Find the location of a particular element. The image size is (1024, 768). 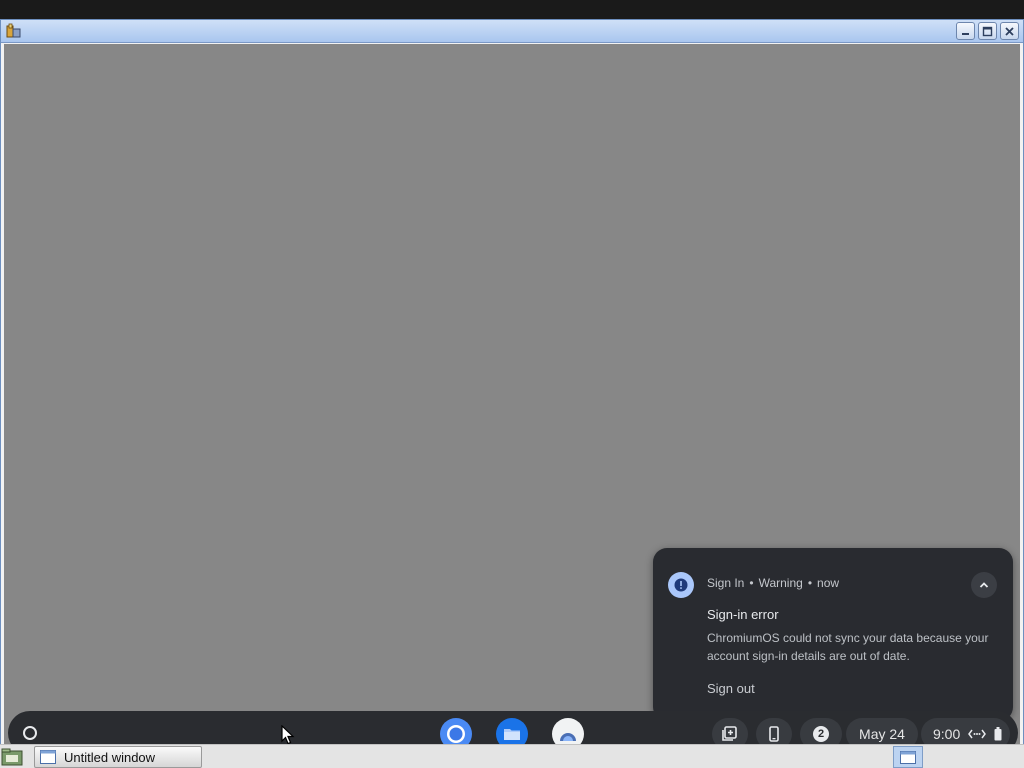

network-icon is located at coordinates (977, 734).